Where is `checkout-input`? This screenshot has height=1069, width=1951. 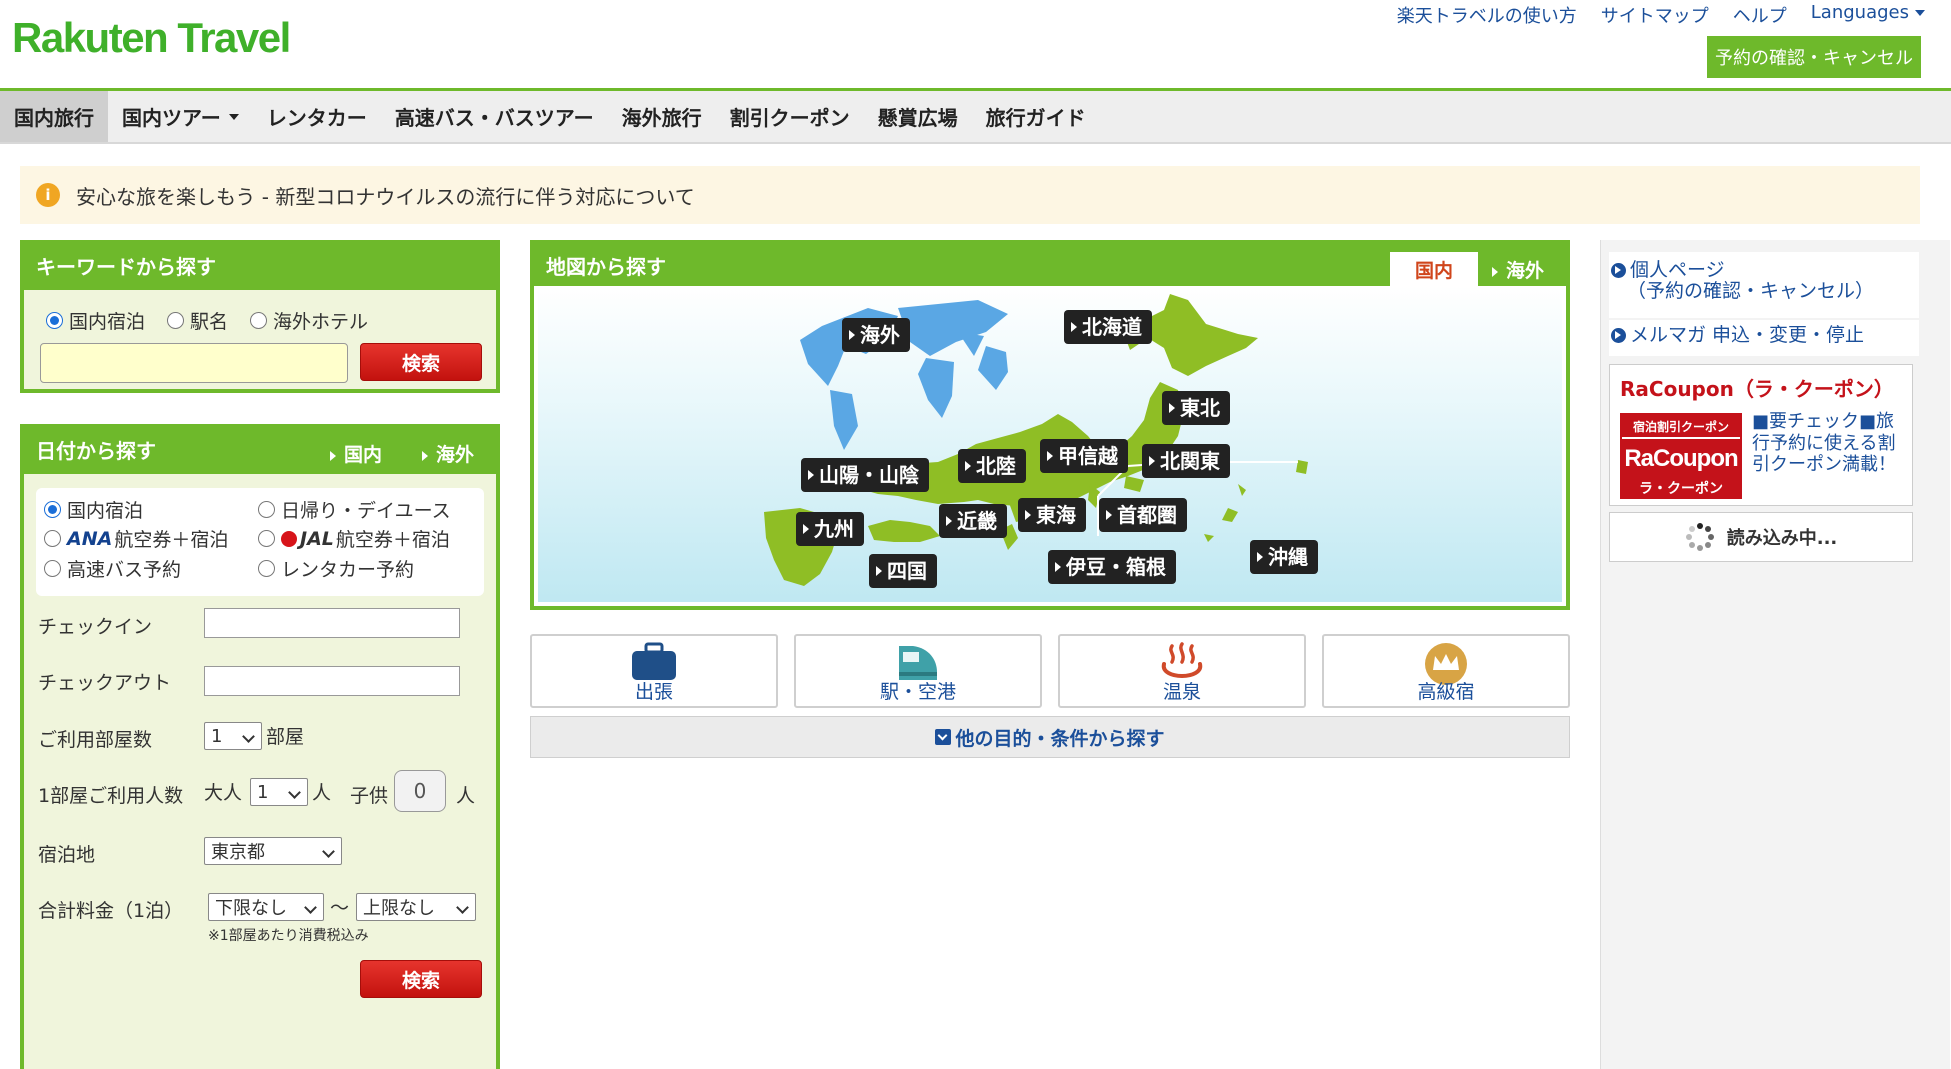 checkout-input is located at coordinates (332, 681).